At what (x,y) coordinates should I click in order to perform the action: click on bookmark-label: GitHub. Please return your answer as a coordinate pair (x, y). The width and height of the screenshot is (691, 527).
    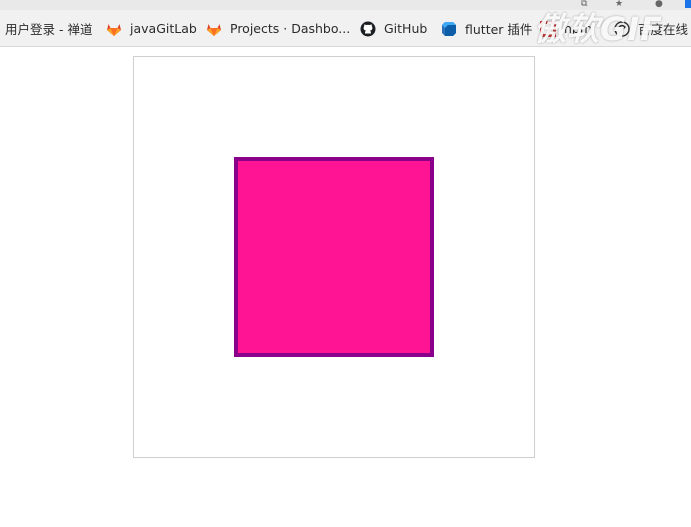
    Looking at the image, I should click on (406, 28).